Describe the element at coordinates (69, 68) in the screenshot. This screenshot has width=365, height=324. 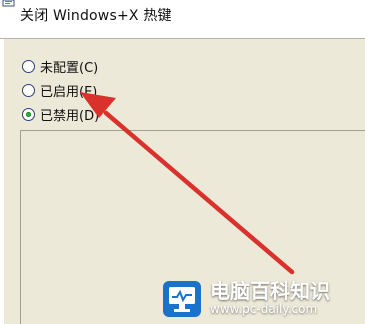
I see `radio-not-configured-label: 未配置(C)` at that location.